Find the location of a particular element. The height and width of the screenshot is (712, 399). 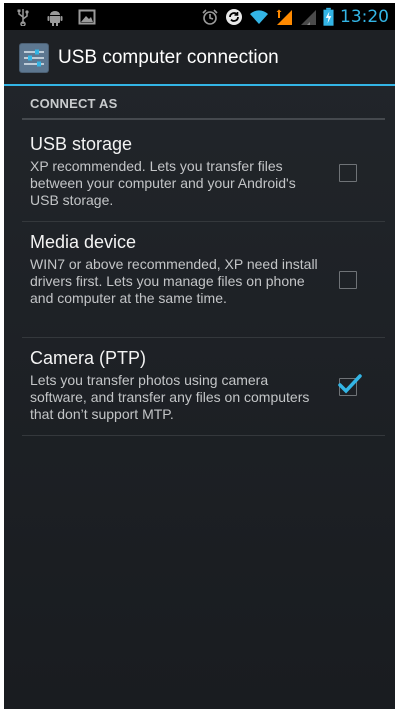

option-title: Media device is located at coordinates (83, 242).